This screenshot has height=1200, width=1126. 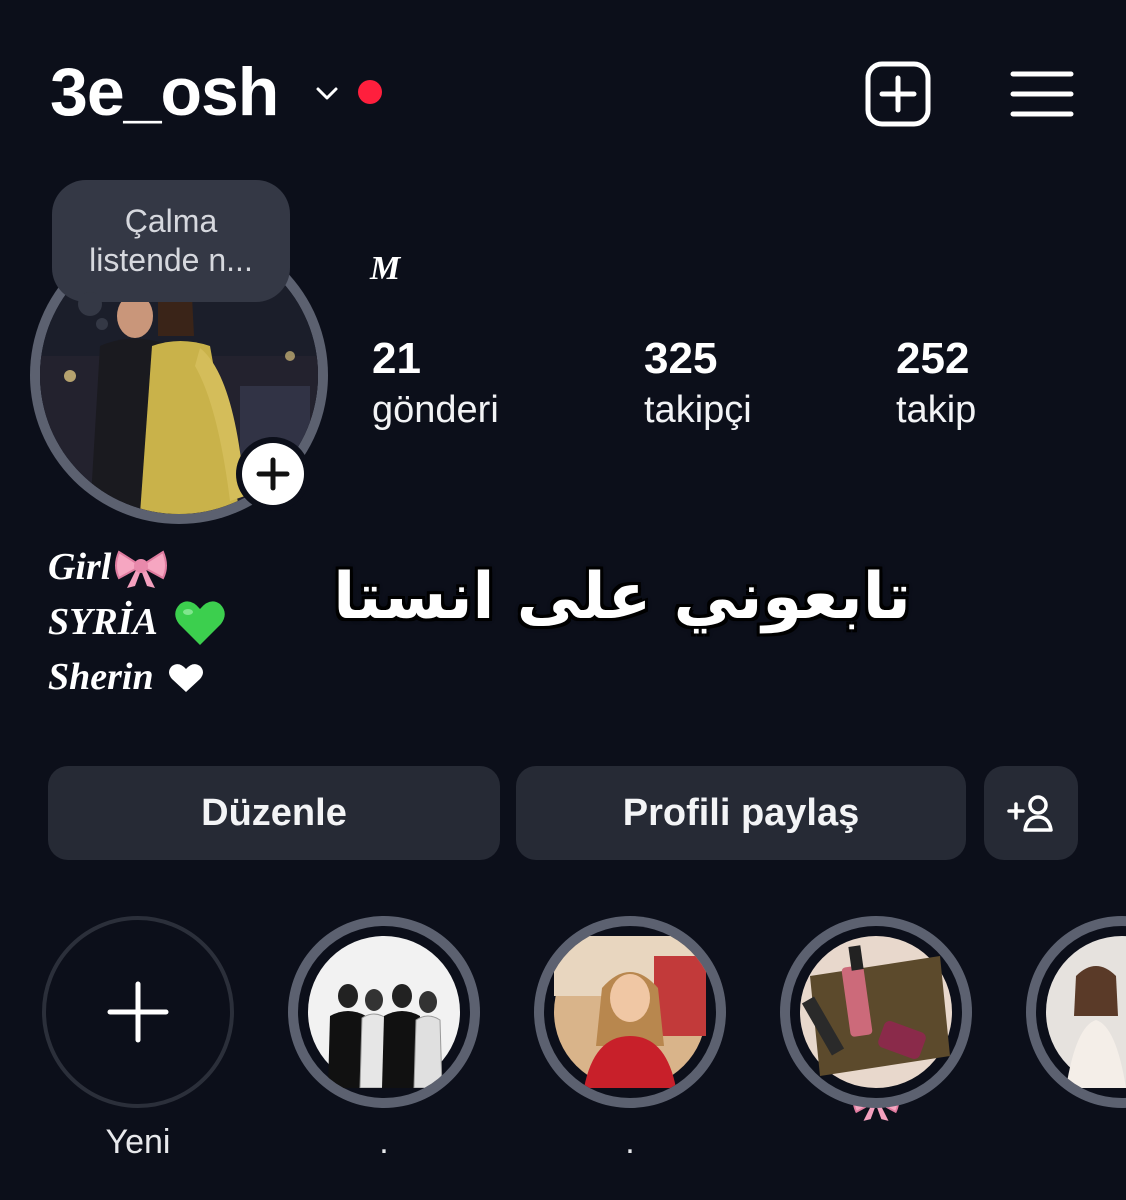 What do you see at coordinates (141, 568) in the screenshot?
I see `ribbon-bow-icon` at bounding box center [141, 568].